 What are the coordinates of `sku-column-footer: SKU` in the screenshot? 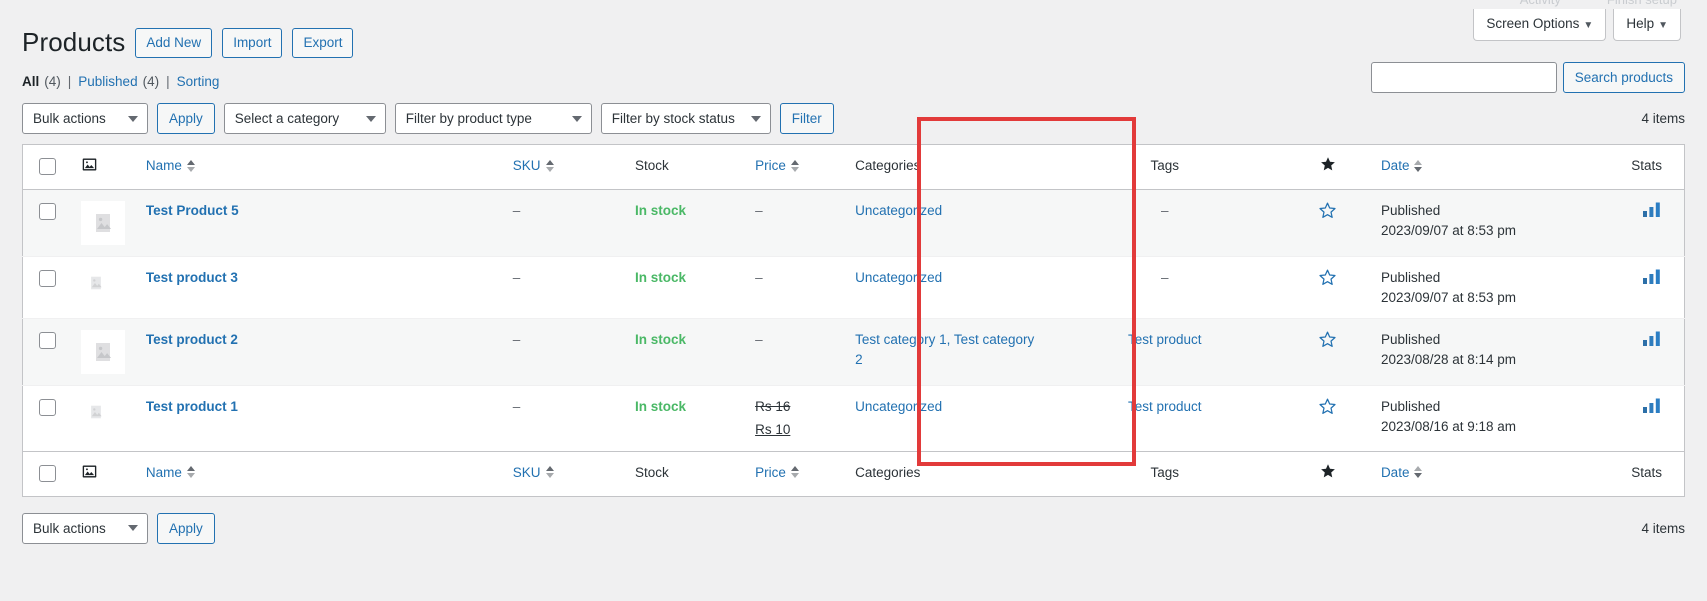 It's located at (564, 473).